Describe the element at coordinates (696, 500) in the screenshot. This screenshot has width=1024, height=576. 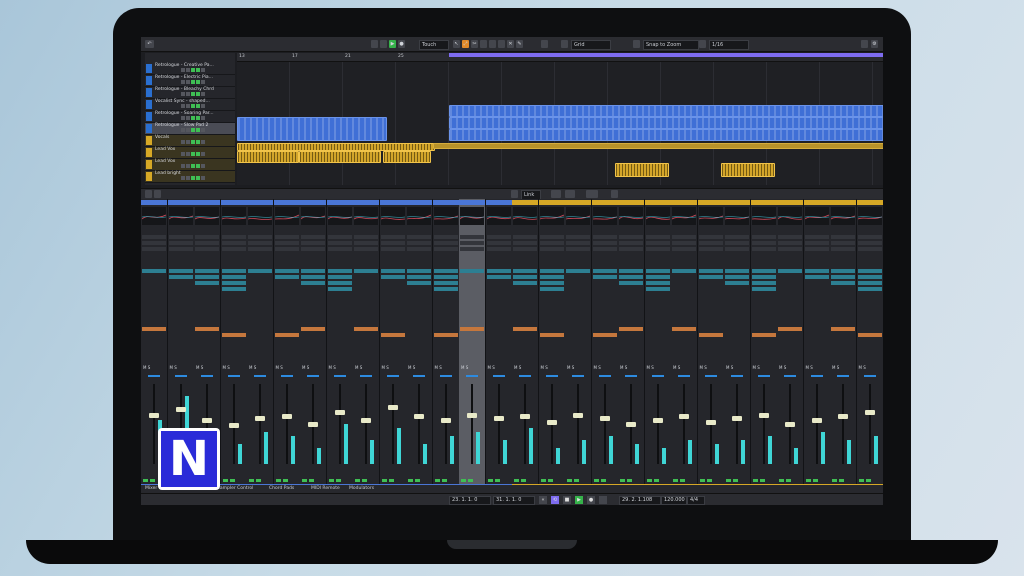
I see `signature-display: 4/4` at that location.